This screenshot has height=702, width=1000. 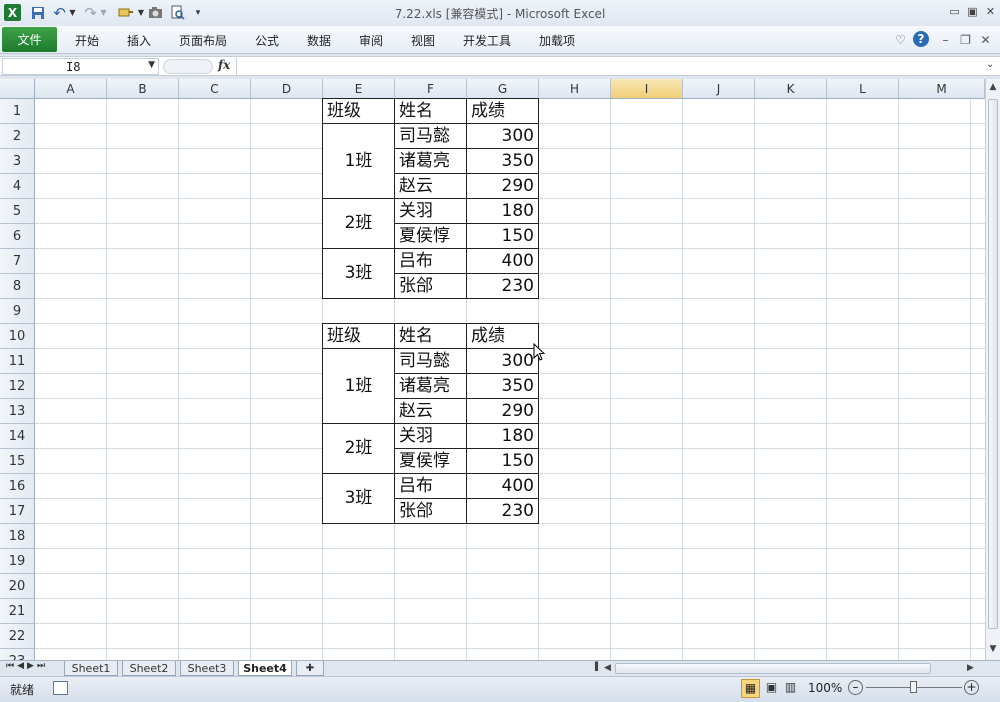 I want to click on table2-score-cell: 290, so click(x=502, y=411).